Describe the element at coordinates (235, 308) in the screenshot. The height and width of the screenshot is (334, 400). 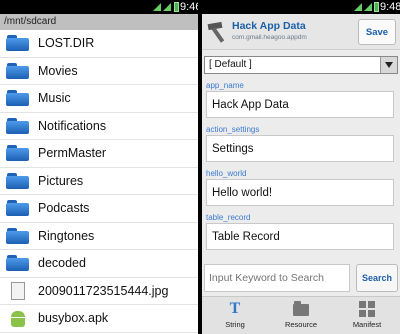
I see `text-icon: T` at that location.